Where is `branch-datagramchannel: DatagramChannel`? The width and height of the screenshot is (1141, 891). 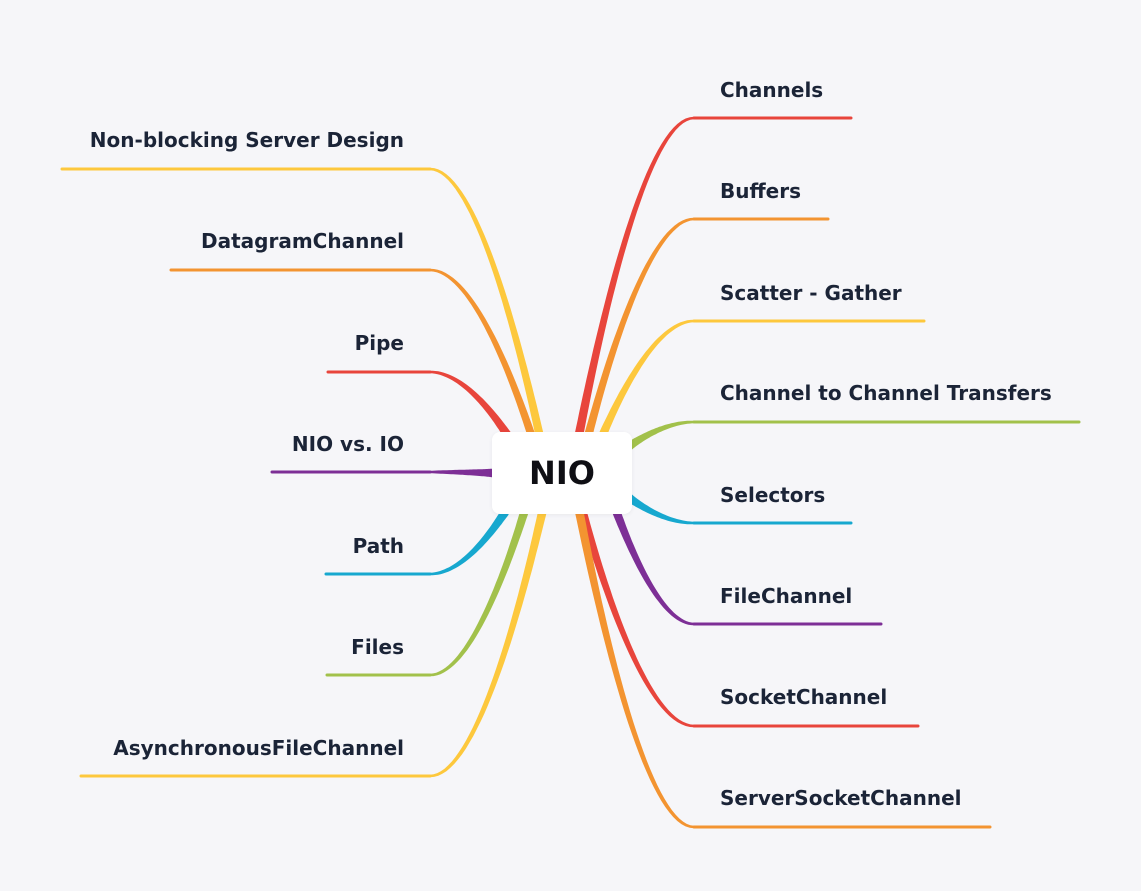 branch-datagramchannel: DatagramChannel is located at coordinates (302, 241).